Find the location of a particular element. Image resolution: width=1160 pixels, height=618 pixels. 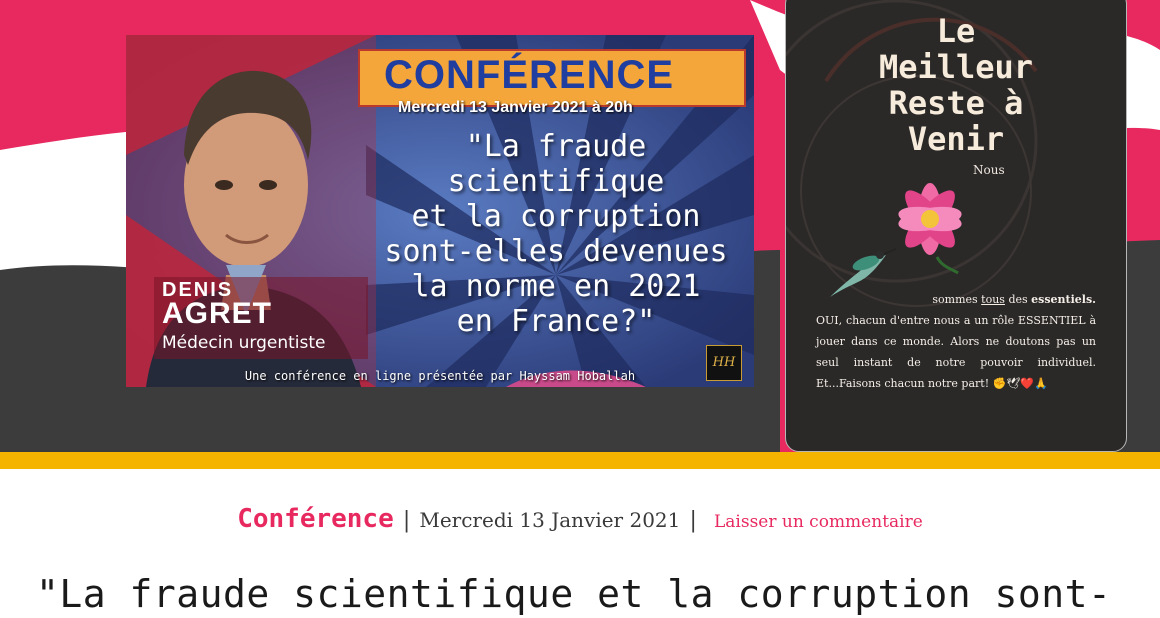

sidebar-title: Le Meilleur Reste à Venir is located at coordinates (956, 85).